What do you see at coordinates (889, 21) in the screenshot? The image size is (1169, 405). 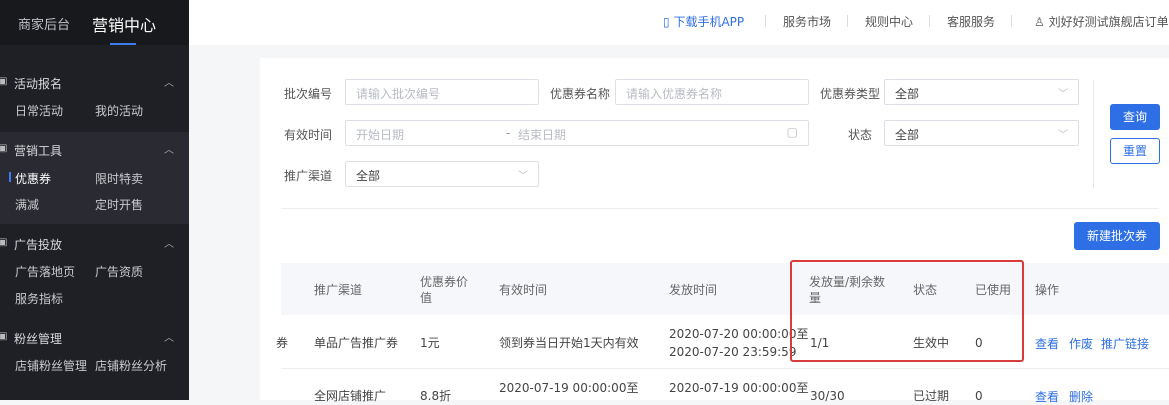 I see `rules-center-link: 规则中心` at bounding box center [889, 21].